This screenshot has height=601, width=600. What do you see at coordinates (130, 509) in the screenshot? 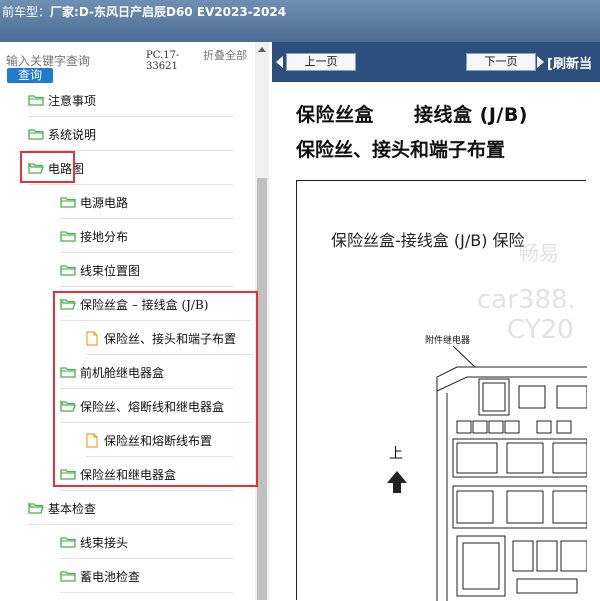
I see `tree-item-basic-inspection: 基本检查` at bounding box center [130, 509].